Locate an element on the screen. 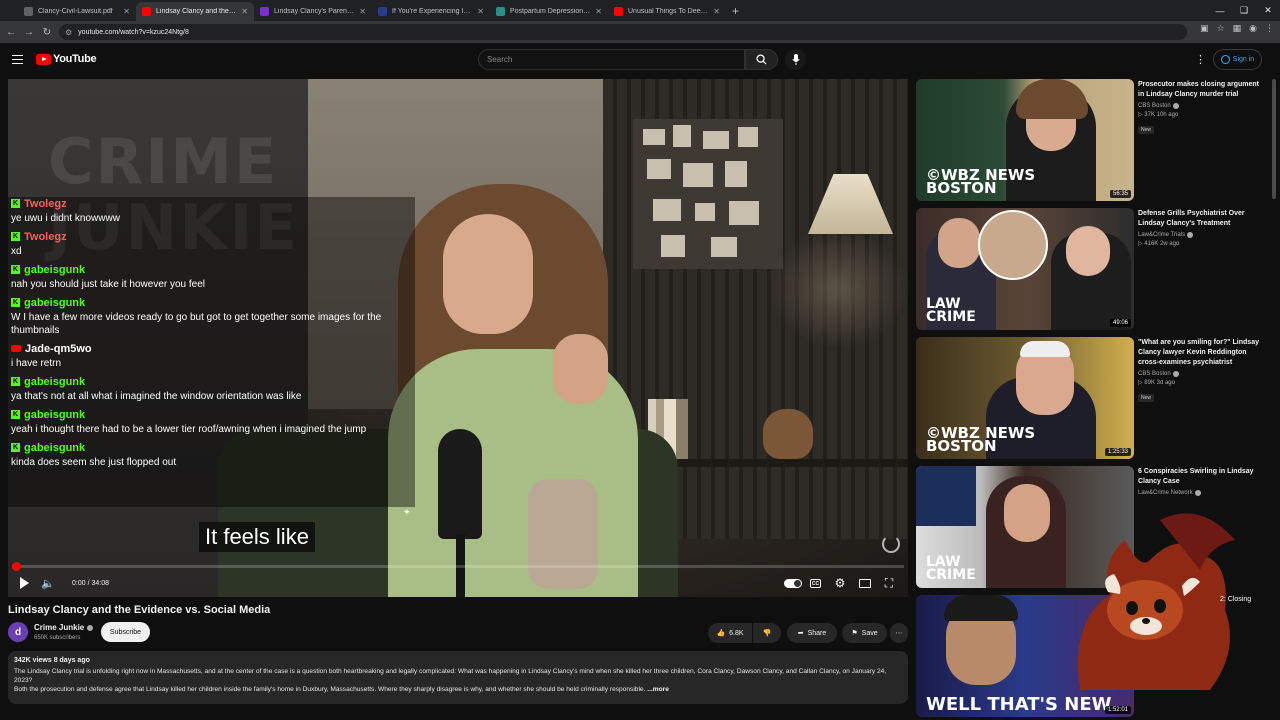  subscribe-button: Subscribe is located at coordinates (125, 632).